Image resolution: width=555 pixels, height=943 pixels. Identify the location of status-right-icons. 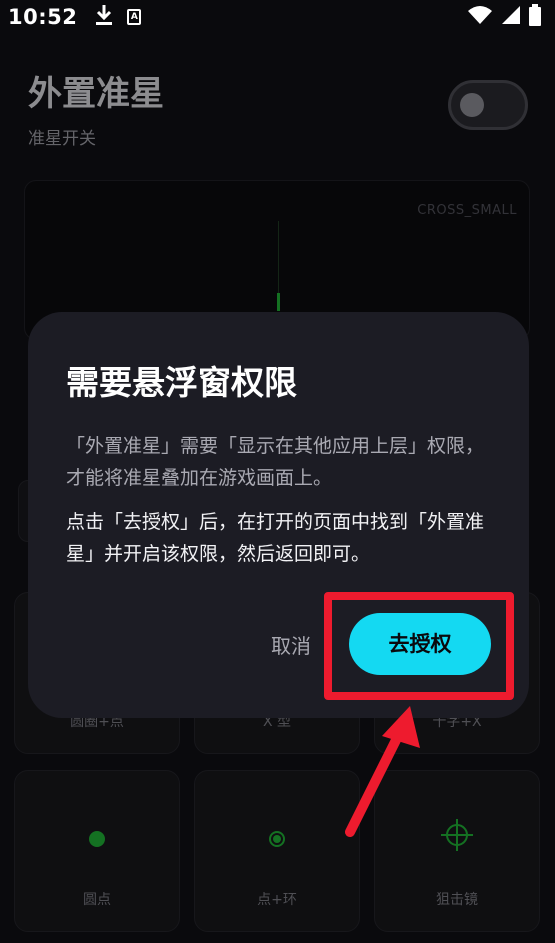
(504, 17).